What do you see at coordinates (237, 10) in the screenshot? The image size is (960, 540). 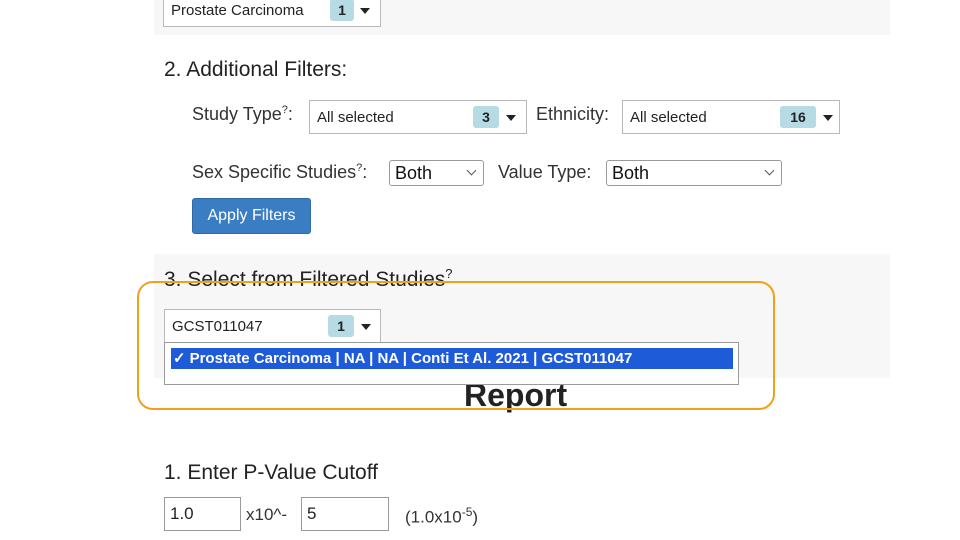 I see `disease-multiselect-value: Prostate Carcinoma` at bounding box center [237, 10].